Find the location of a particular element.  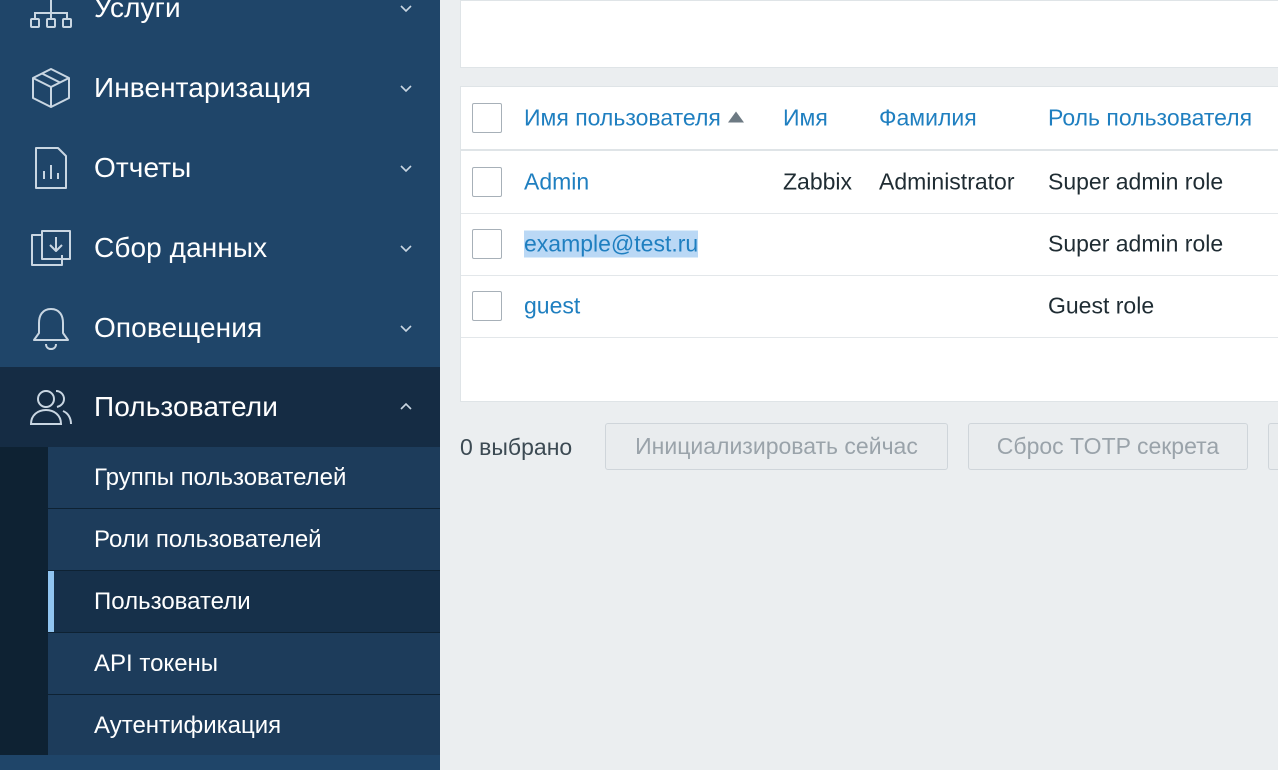

name-cell: Zabbix is located at coordinates (818, 181).